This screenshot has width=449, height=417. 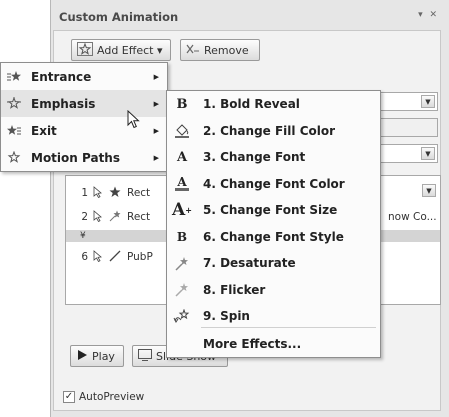 What do you see at coordinates (85, 50) in the screenshot?
I see `add-effect-icon` at bounding box center [85, 50].